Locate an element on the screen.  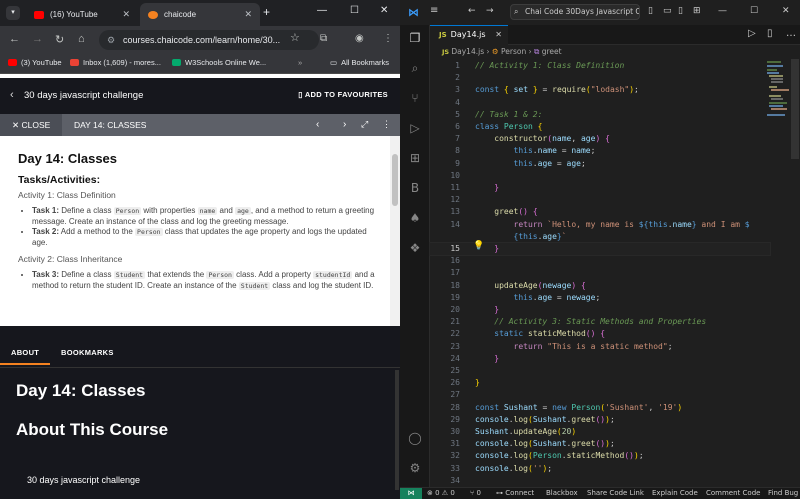
layout-secondary-icon: ▯ is located at coordinates (680, 11).